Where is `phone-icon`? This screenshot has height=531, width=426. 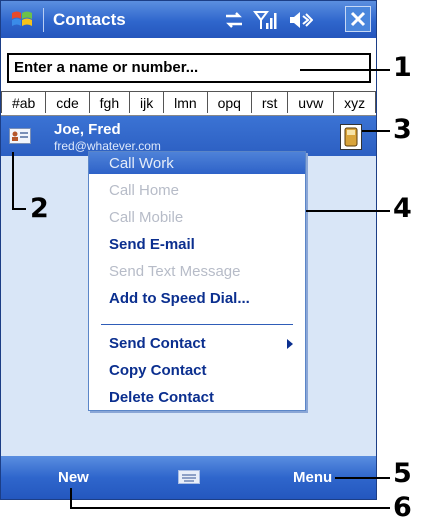
phone-icon is located at coordinates (351, 137).